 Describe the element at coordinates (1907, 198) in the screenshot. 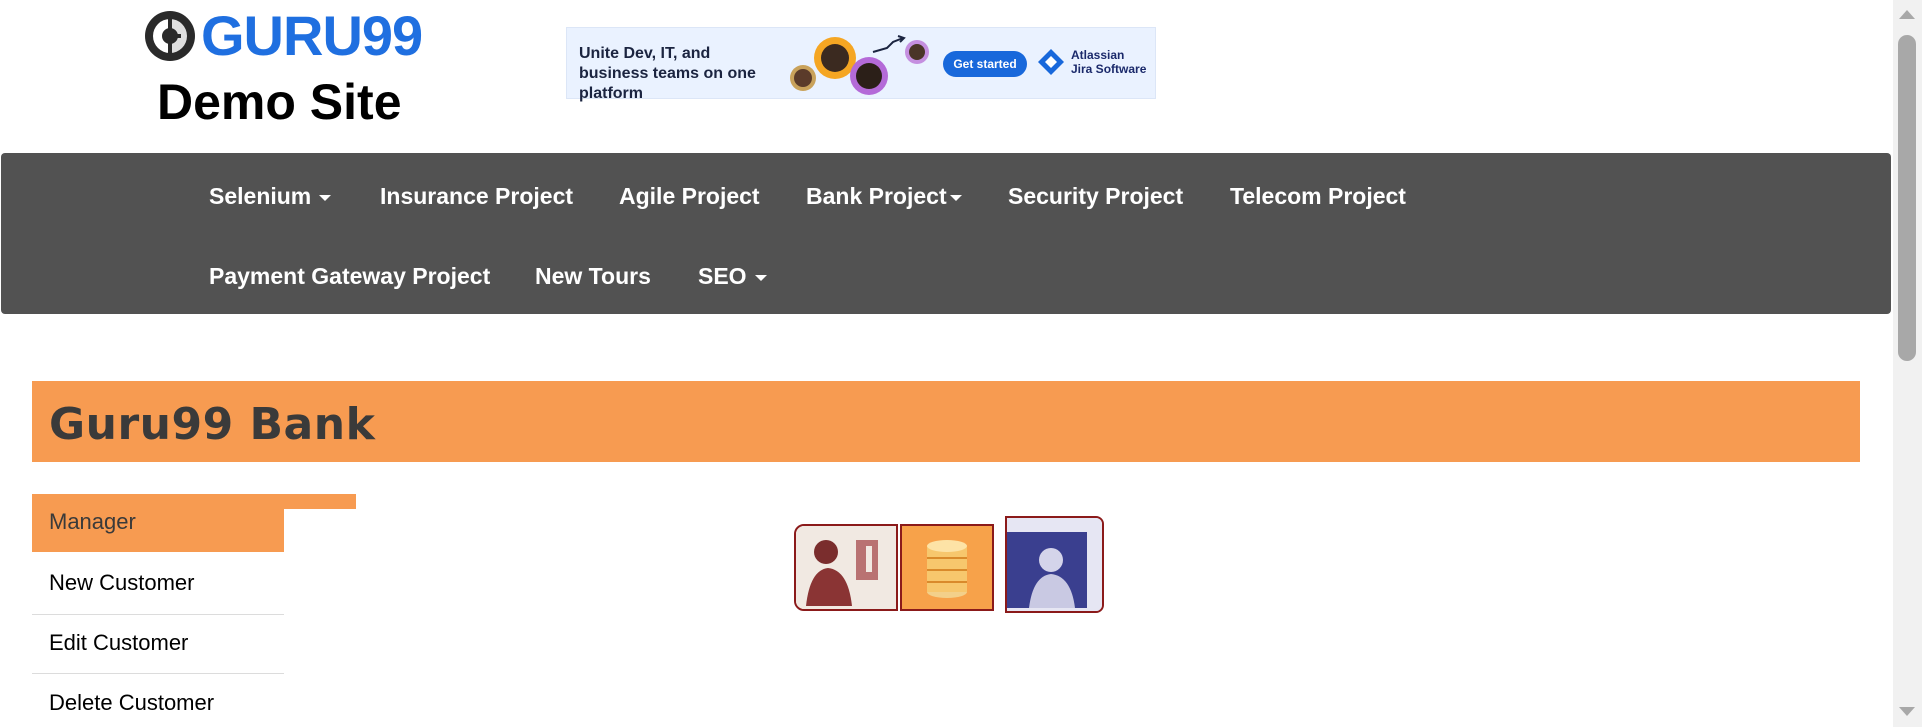

I see `scrollbar-thumb` at that location.